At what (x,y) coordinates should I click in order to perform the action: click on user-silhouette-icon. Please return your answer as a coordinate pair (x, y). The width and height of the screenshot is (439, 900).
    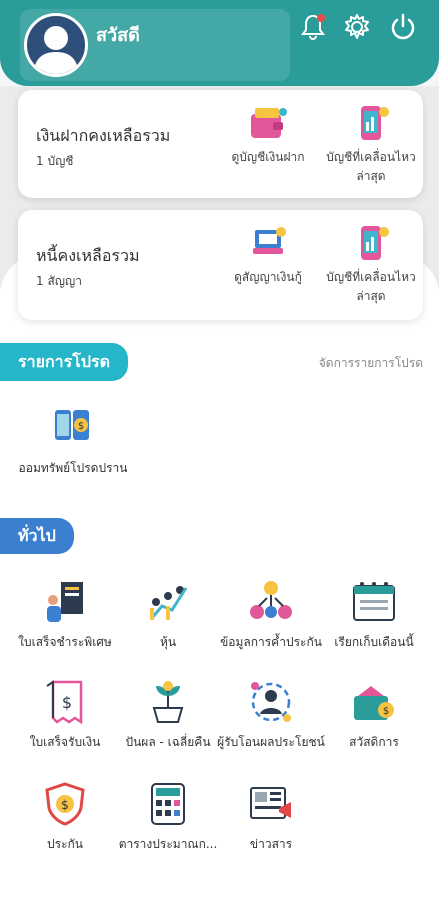
    Looking at the image, I should click on (56, 50).